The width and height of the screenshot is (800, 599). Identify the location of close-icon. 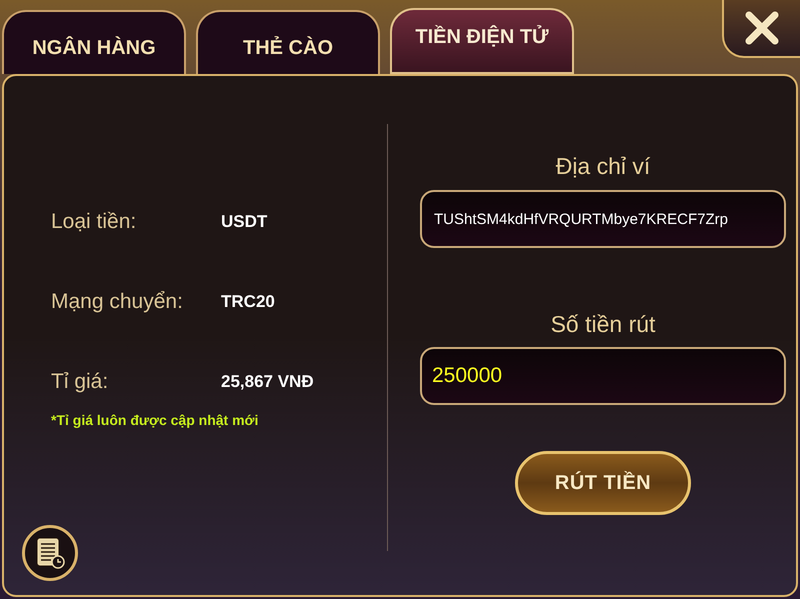
(762, 28).